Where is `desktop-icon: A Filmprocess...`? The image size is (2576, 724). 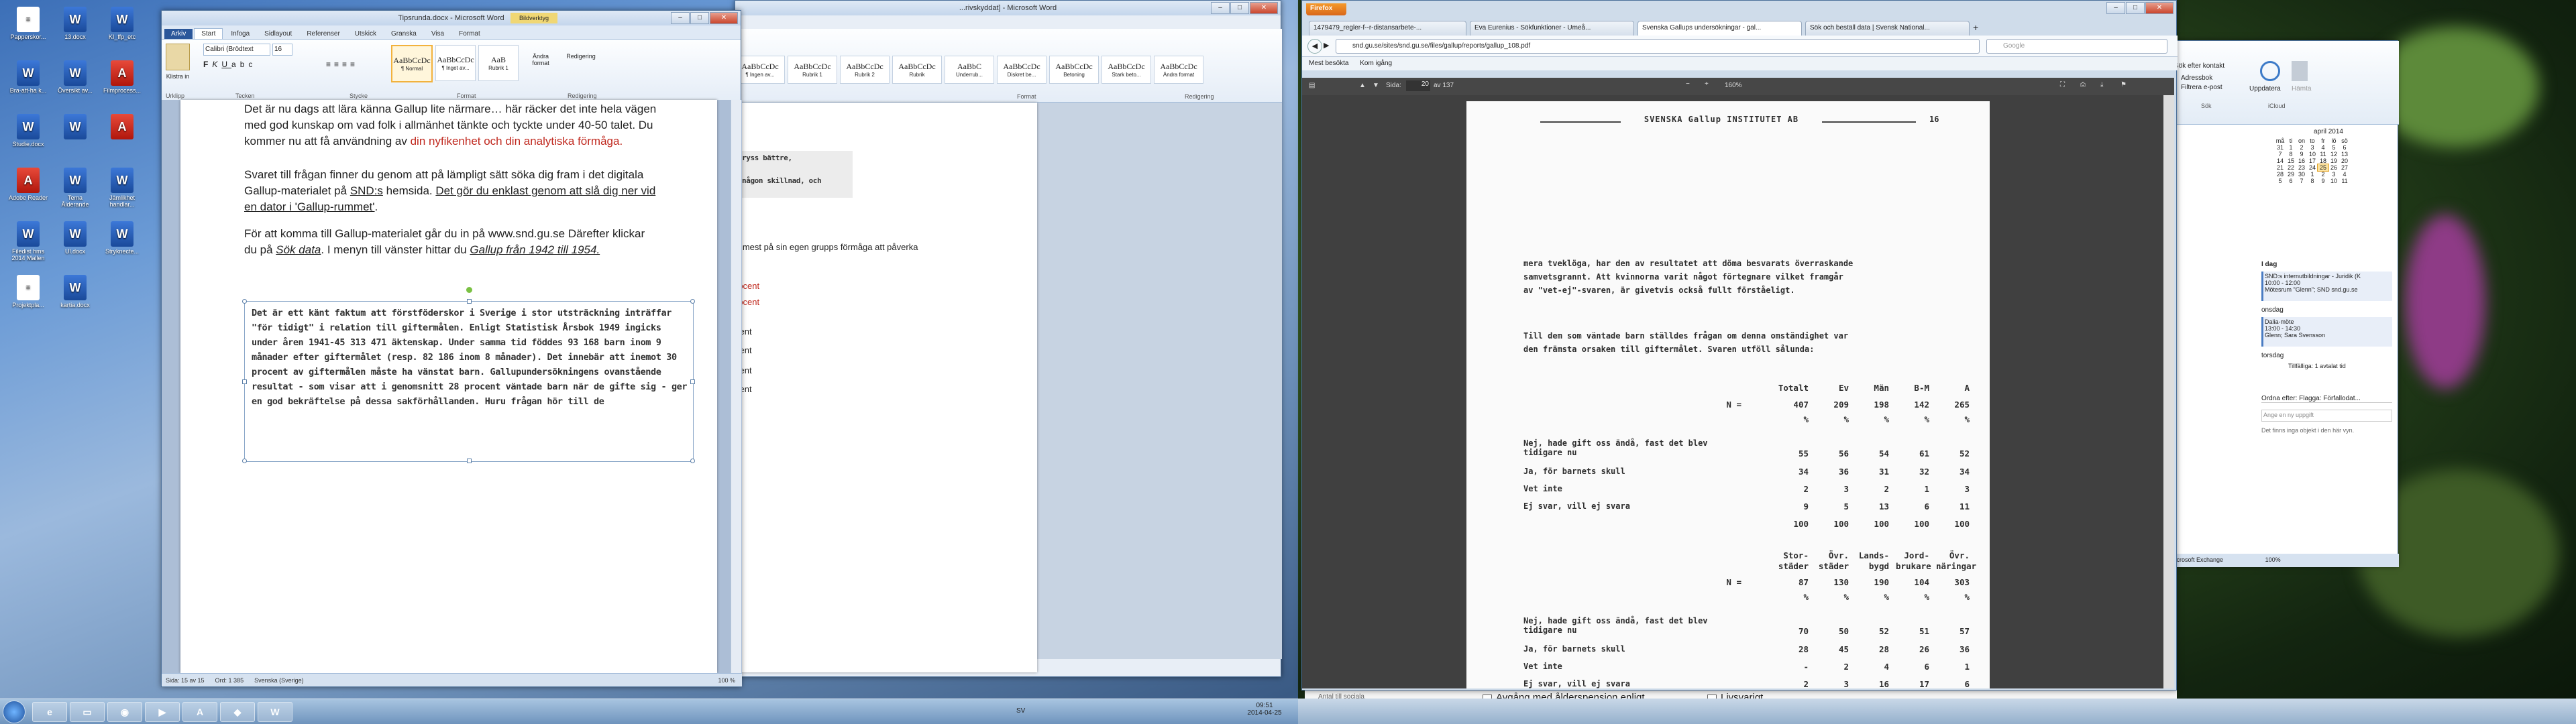 desktop-icon: A Filmprocess... is located at coordinates (122, 77).